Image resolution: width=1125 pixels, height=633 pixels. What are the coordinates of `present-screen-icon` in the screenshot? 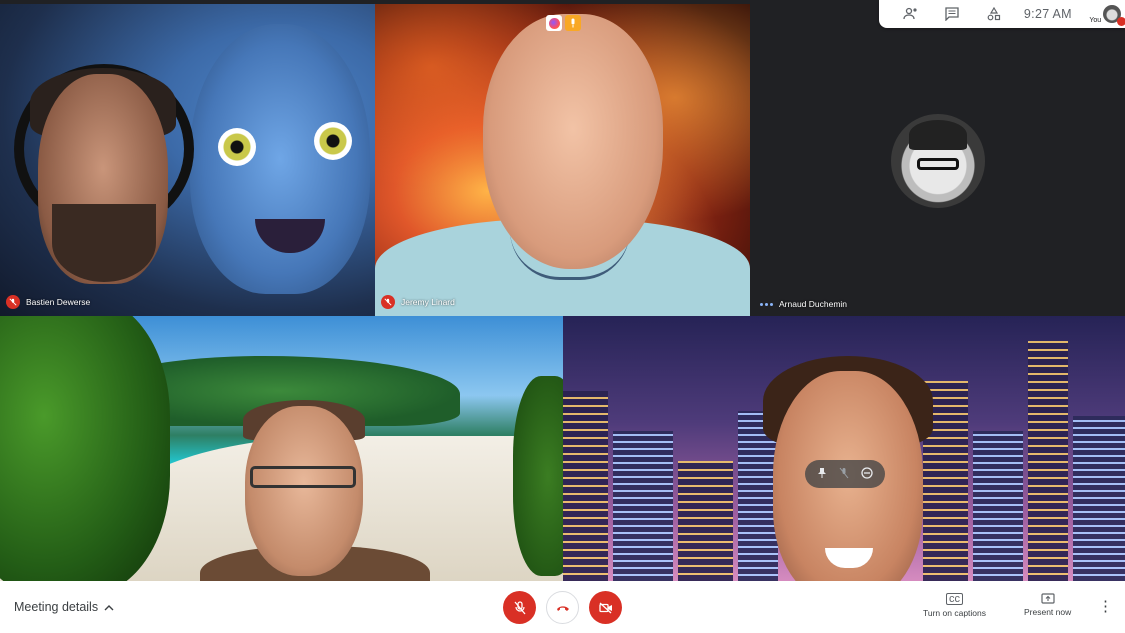 It's located at (1048, 598).